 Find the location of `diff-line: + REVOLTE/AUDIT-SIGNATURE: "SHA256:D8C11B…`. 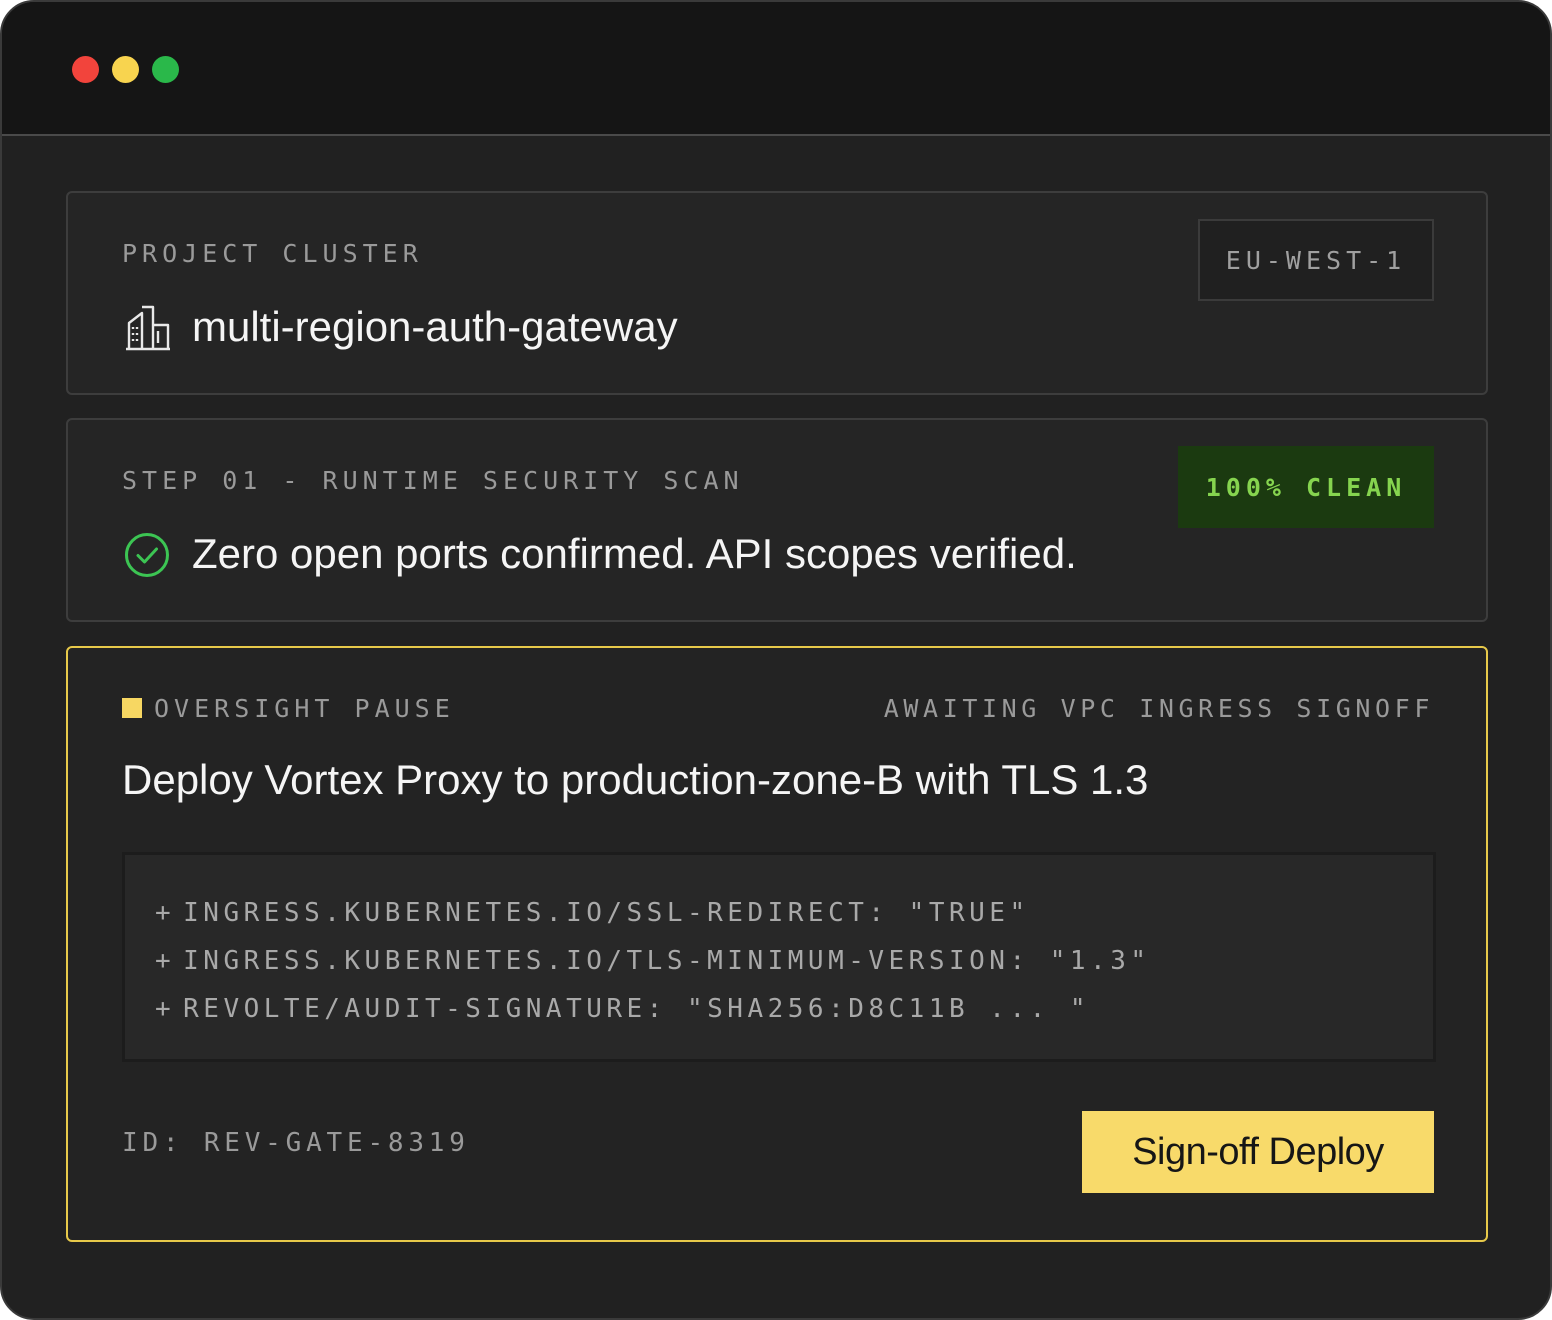

diff-line: + REVOLTE/AUDIT-SIGNATURE: "SHA256:D8C11B… is located at coordinates (623, 1009).